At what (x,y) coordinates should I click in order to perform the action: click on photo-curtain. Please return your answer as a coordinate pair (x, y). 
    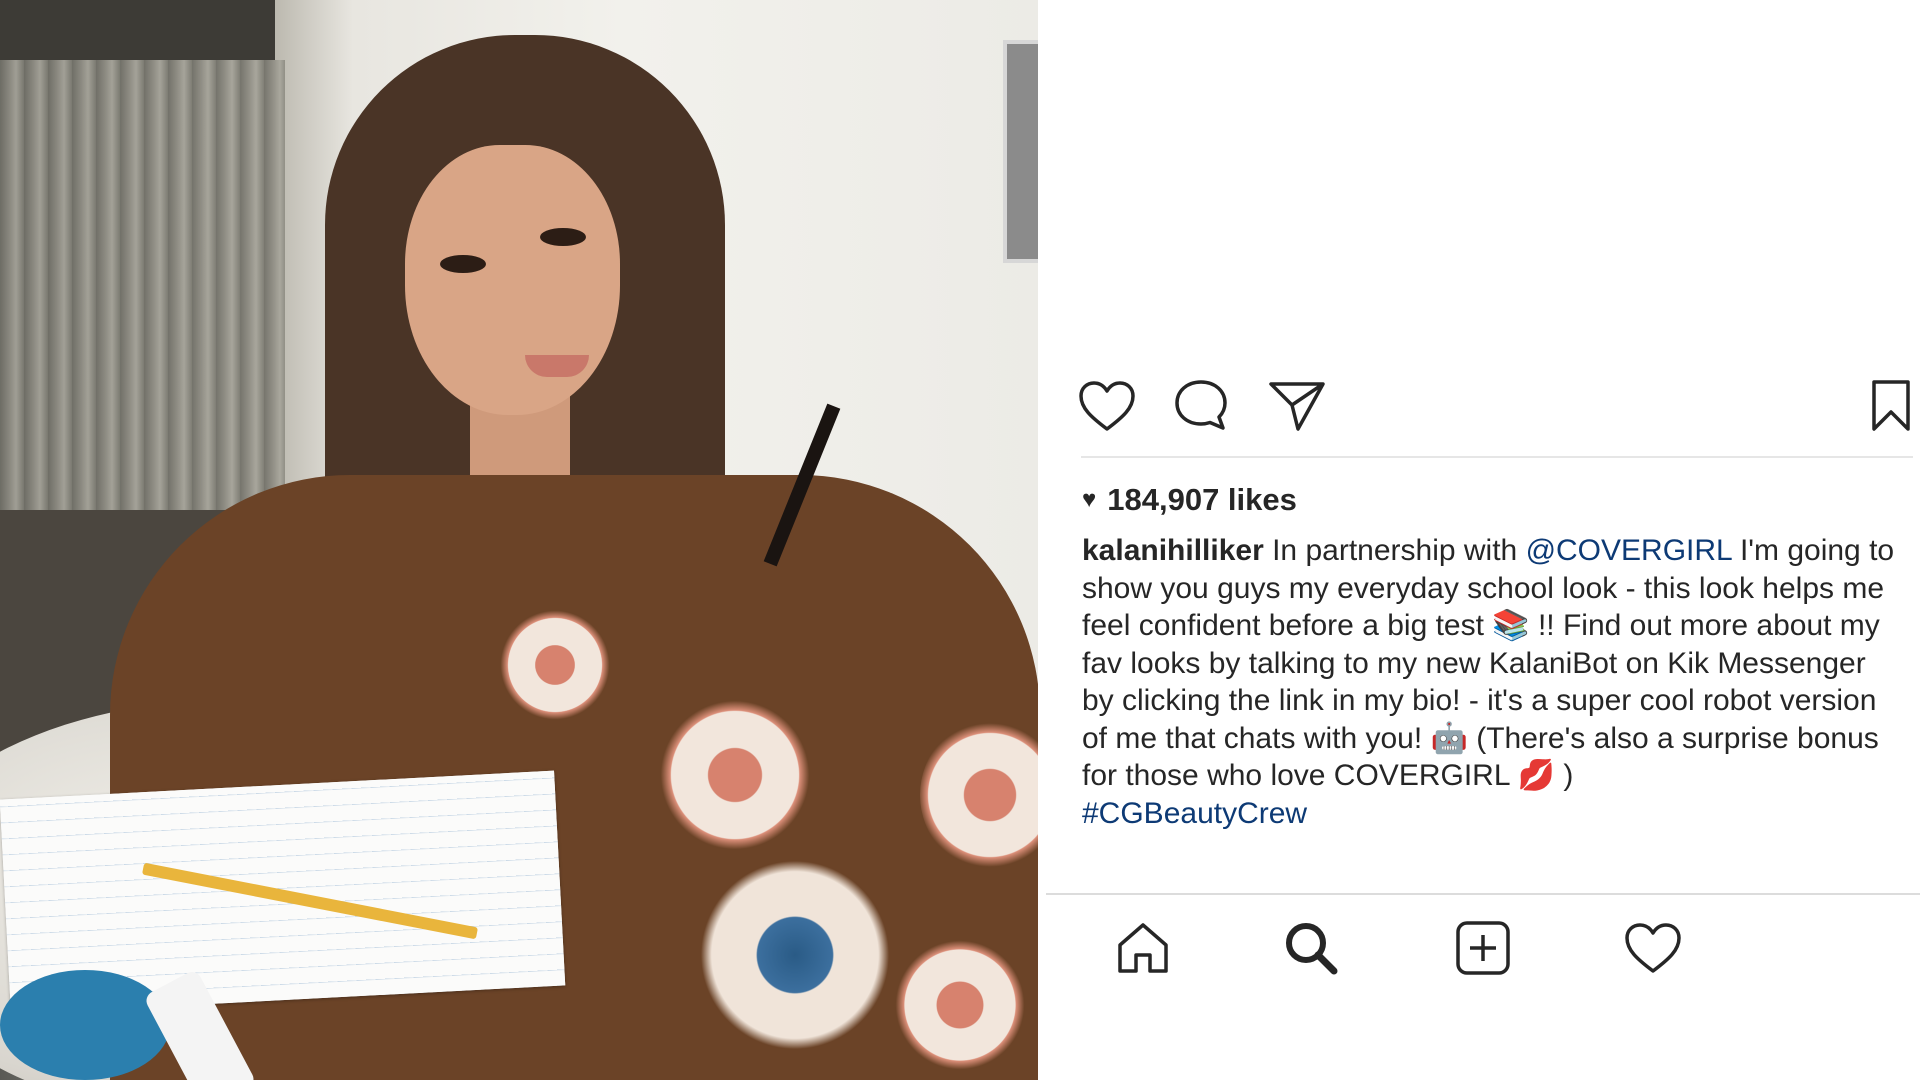
    Looking at the image, I should click on (142, 295).